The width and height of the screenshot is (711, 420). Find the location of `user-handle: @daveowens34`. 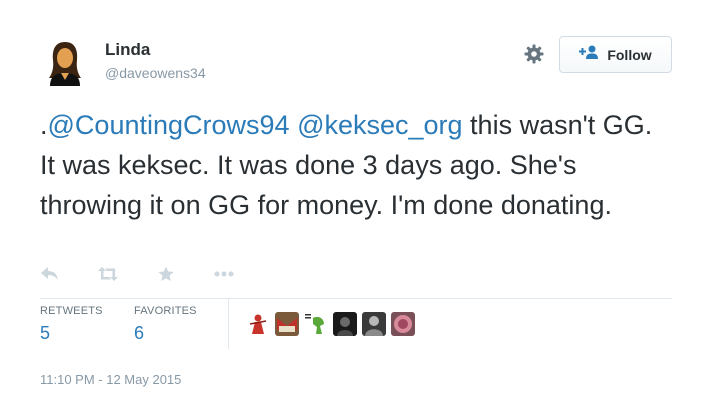

user-handle: @daveowens34 is located at coordinates (155, 73).